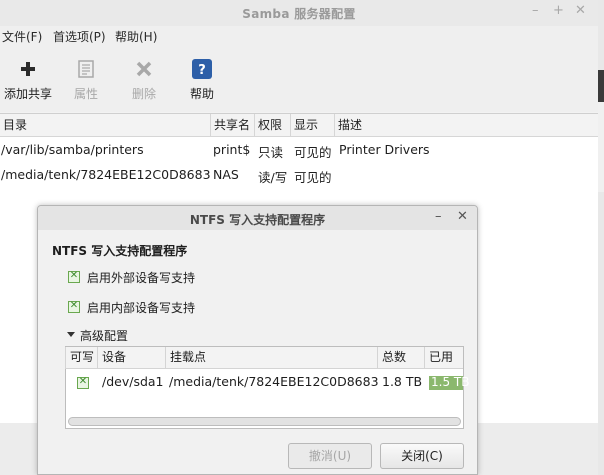  What do you see at coordinates (400, 358) in the screenshot?
I see `col-total: 总数` at bounding box center [400, 358].